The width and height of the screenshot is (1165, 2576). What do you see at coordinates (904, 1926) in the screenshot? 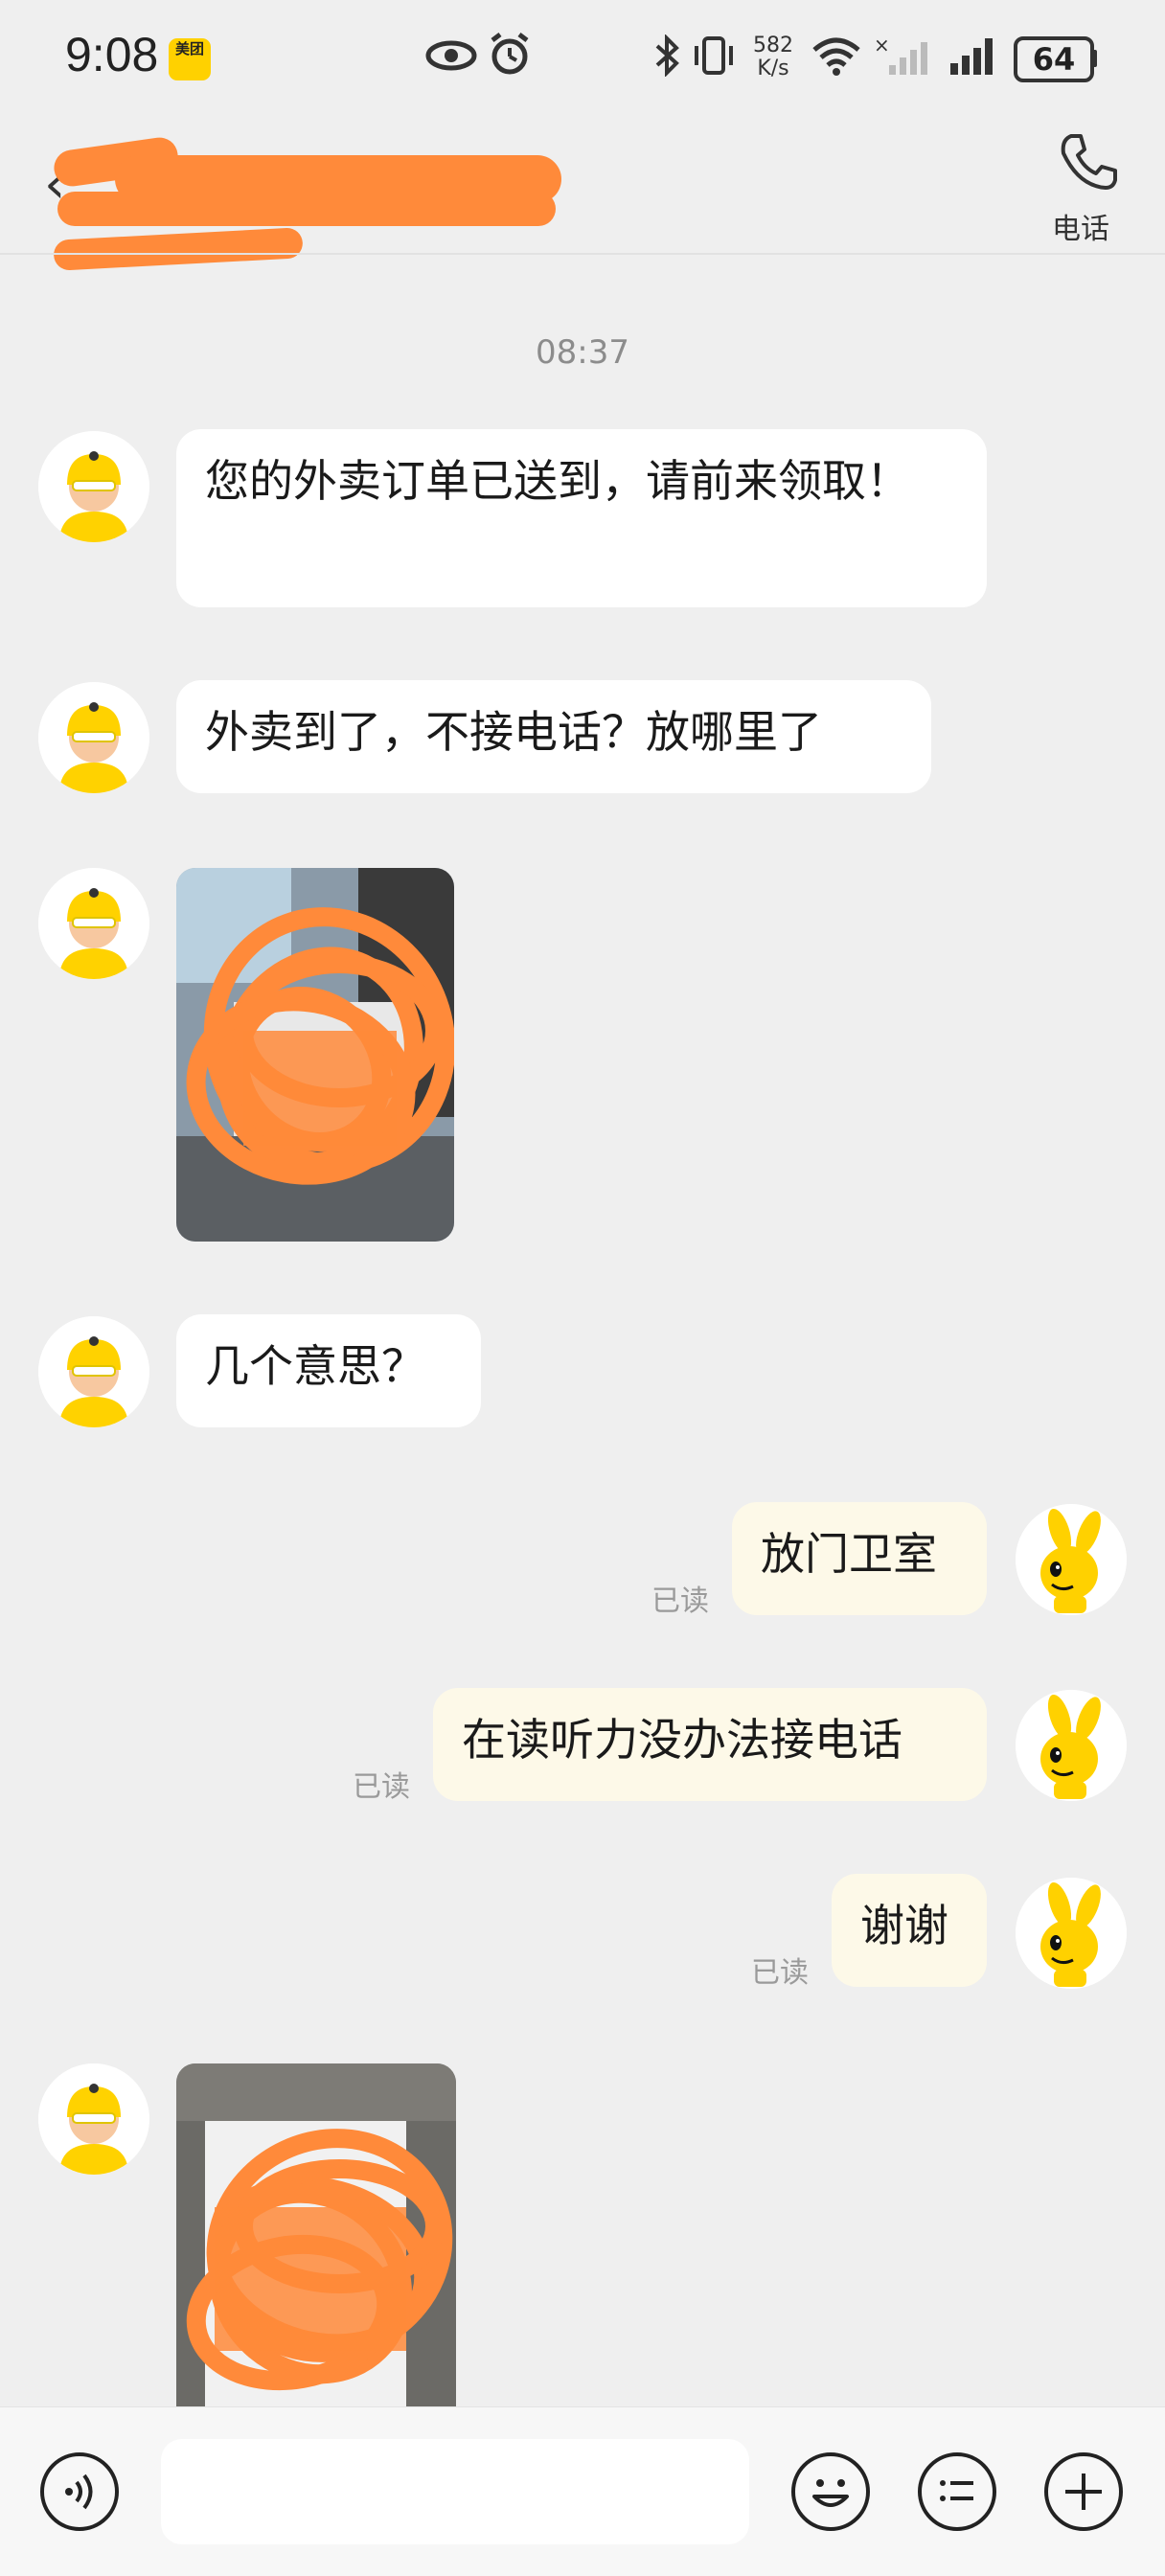
I see `message-text: 谢谢` at bounding box center [904, 1926].